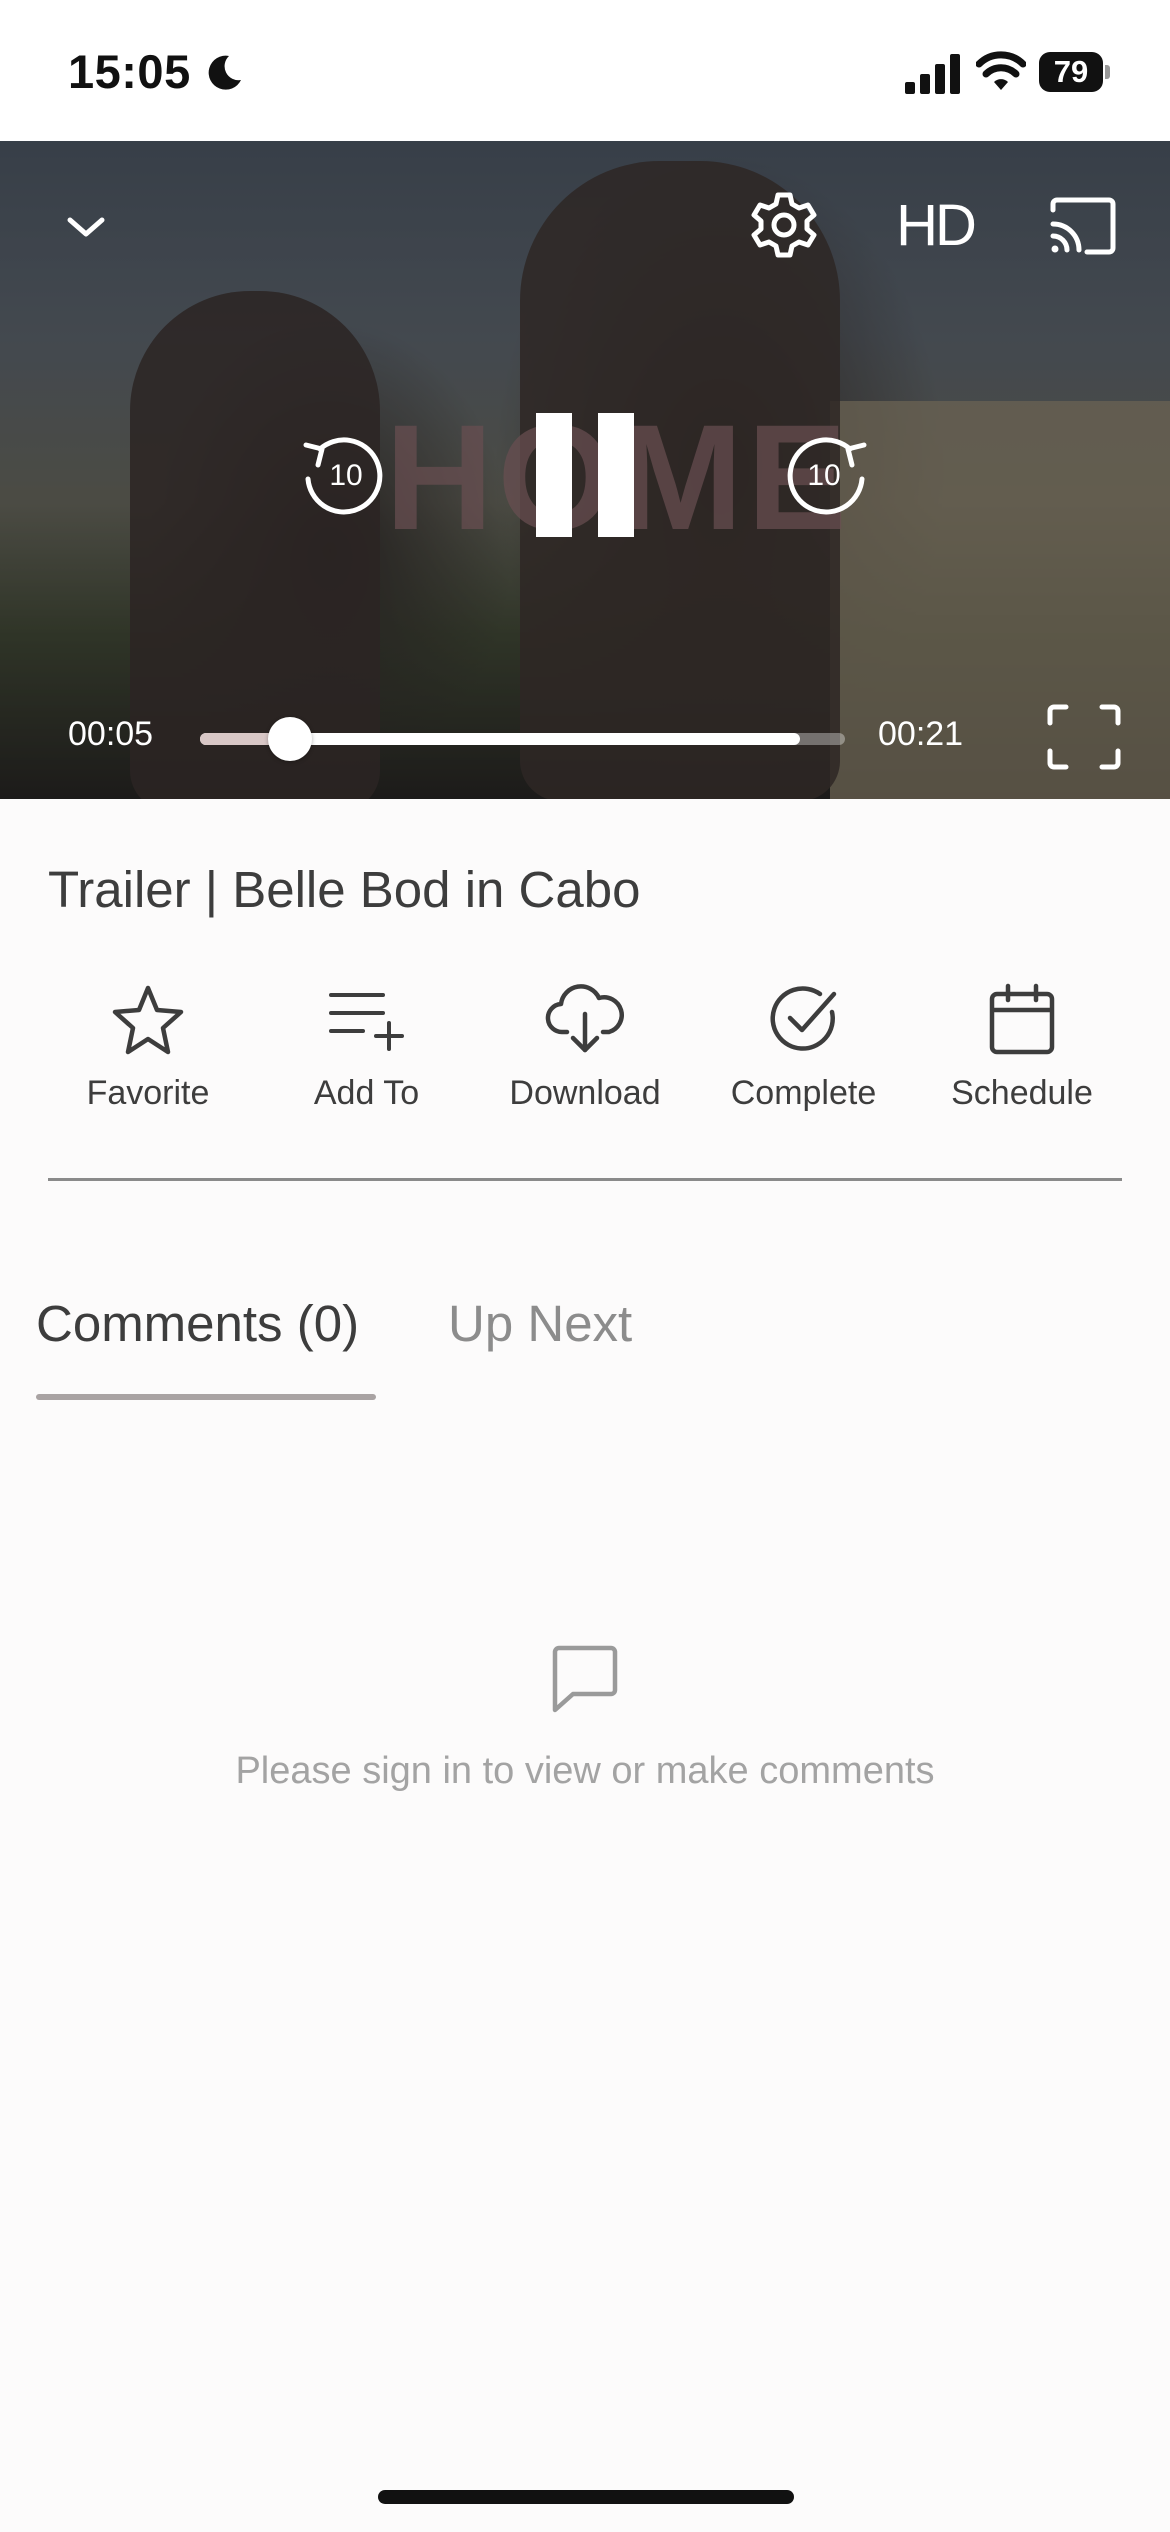 The width and height of the screenshot is (1170, 2532). I want to click on fullscreen-button, so click(1084, 737).